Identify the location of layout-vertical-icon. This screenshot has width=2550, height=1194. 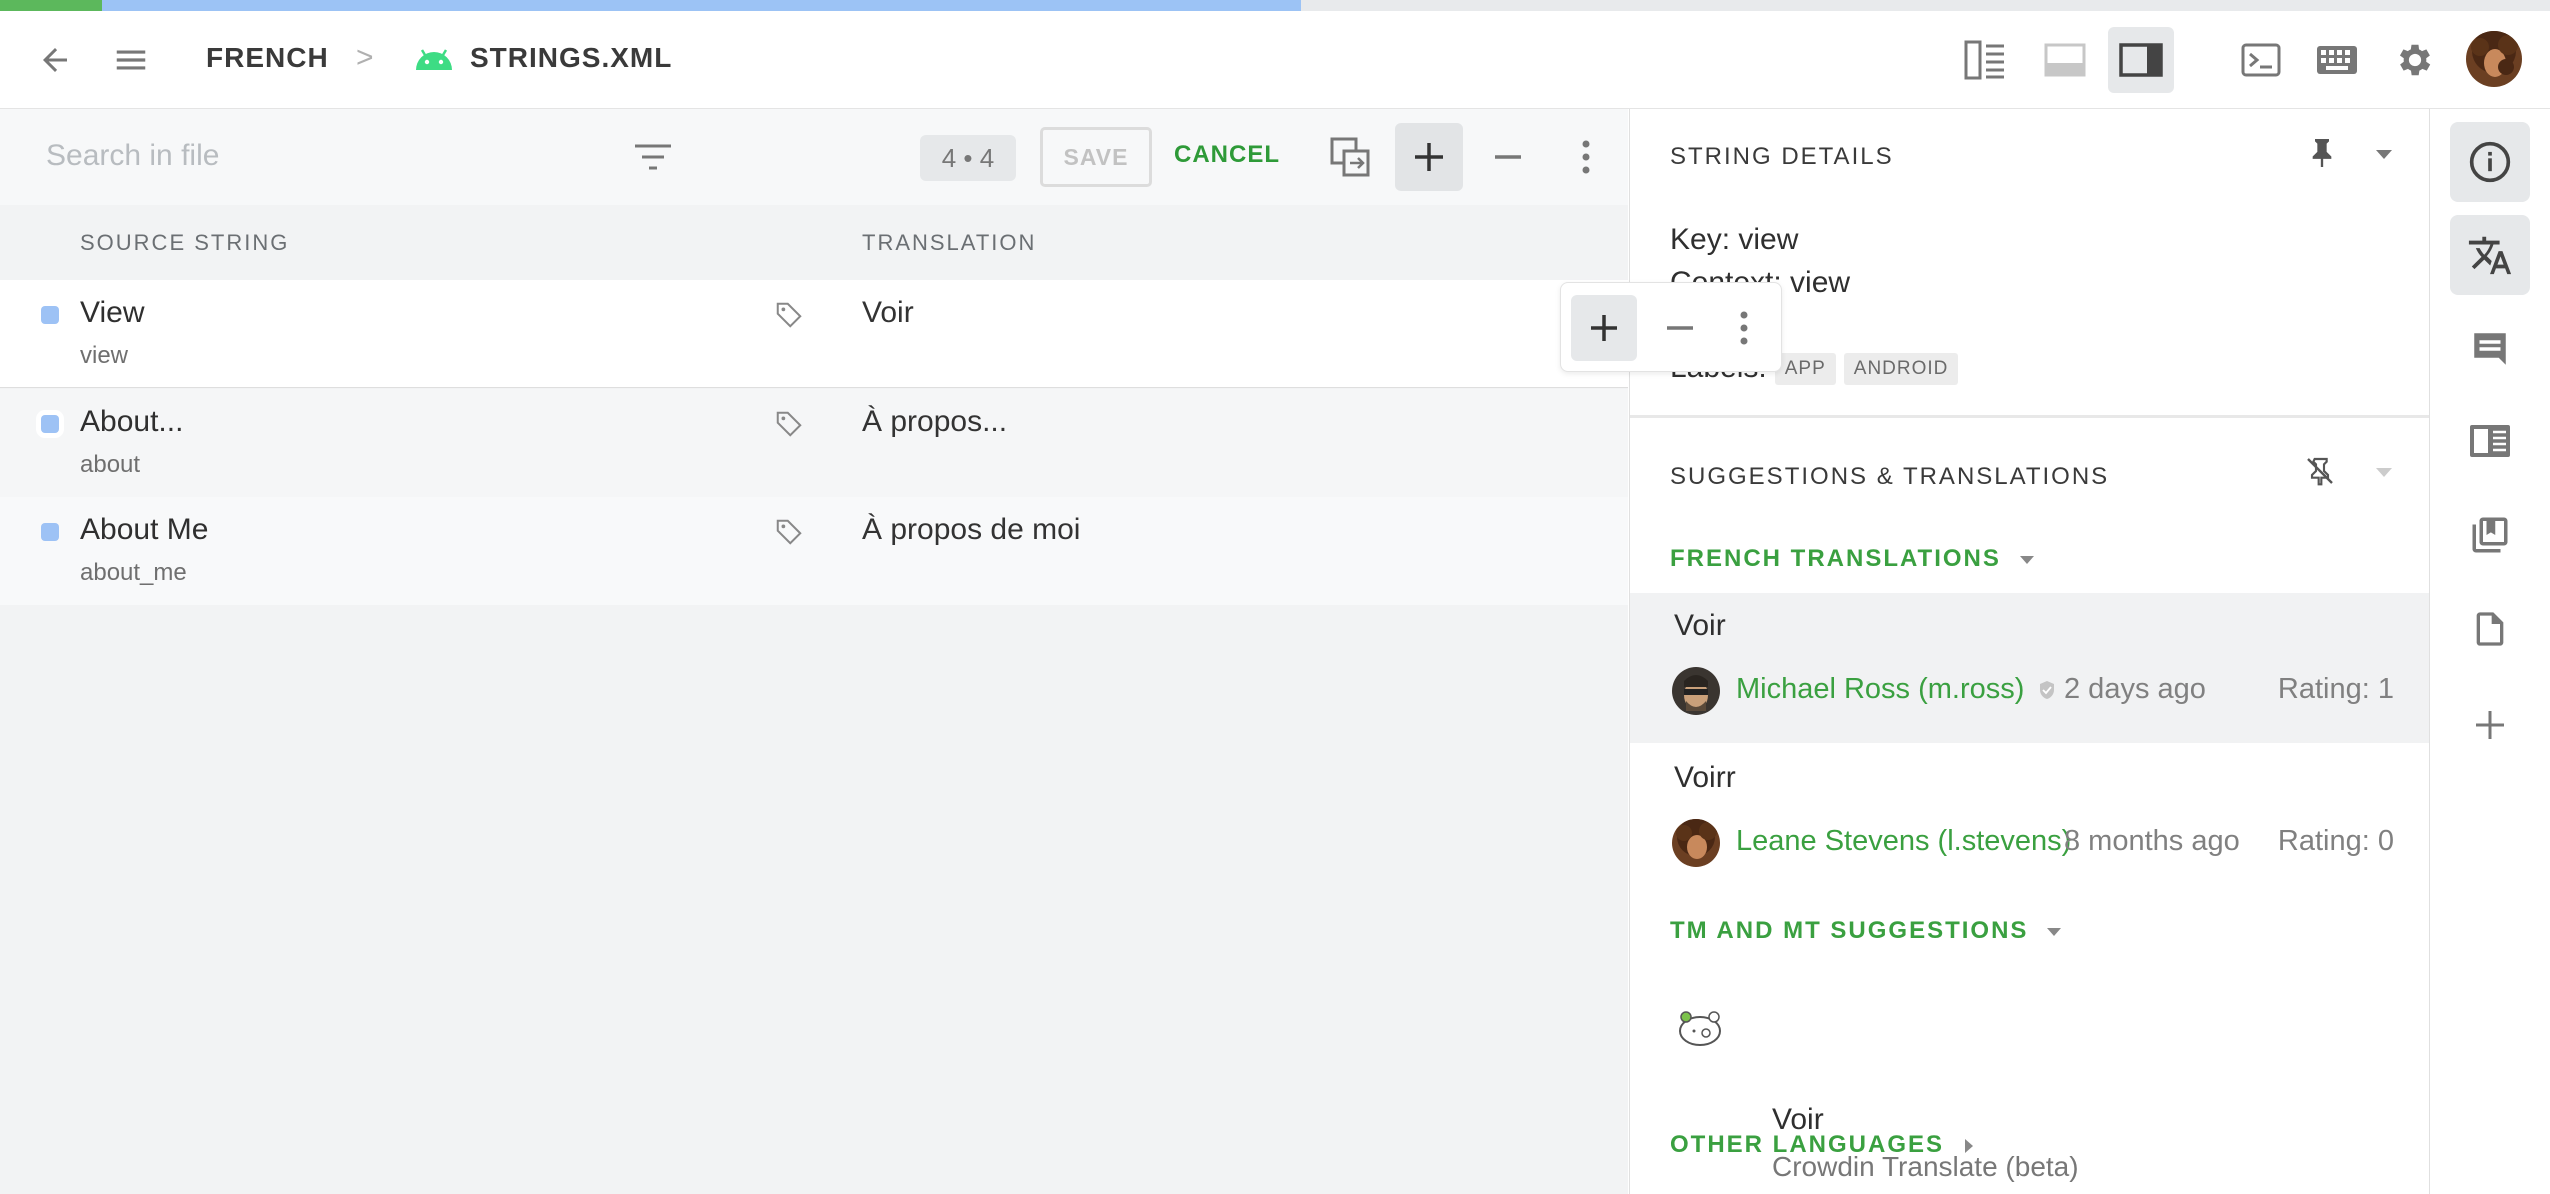
(2141, 60).